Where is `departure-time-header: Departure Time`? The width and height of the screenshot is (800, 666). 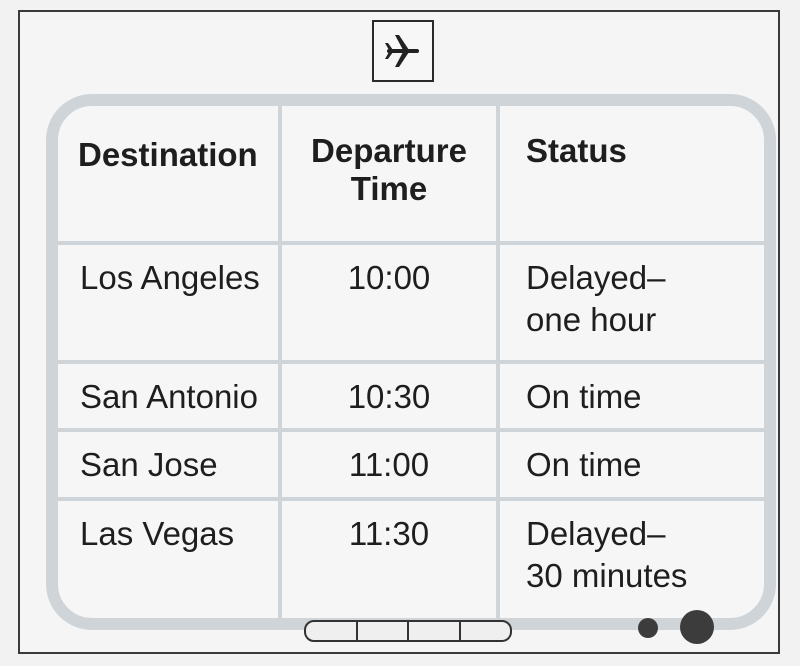 departure-time-header: Departure Time is located at coordinates (389, 175).